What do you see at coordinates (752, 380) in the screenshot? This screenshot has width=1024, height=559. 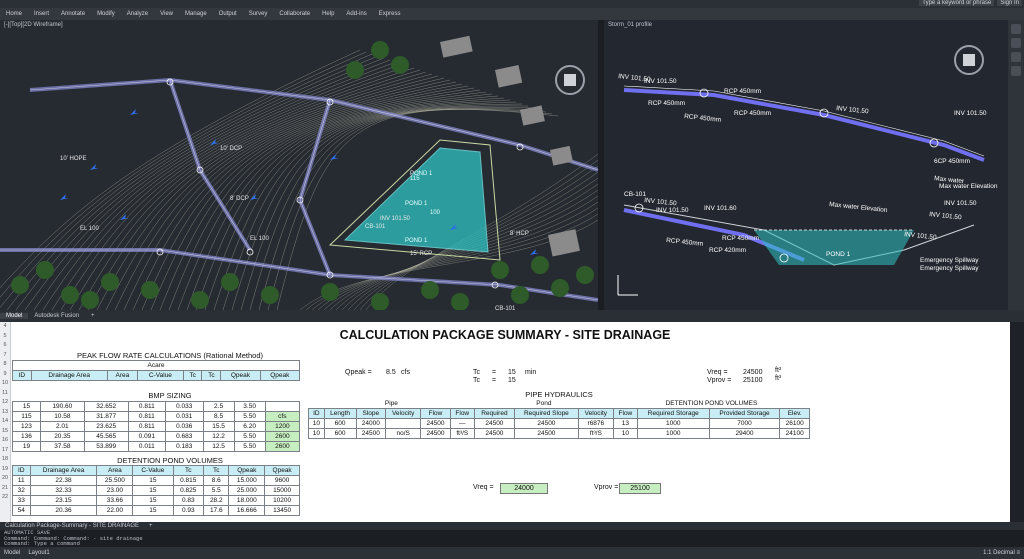 I see `vprov-value: 25100` at bounding box center [752, 380].